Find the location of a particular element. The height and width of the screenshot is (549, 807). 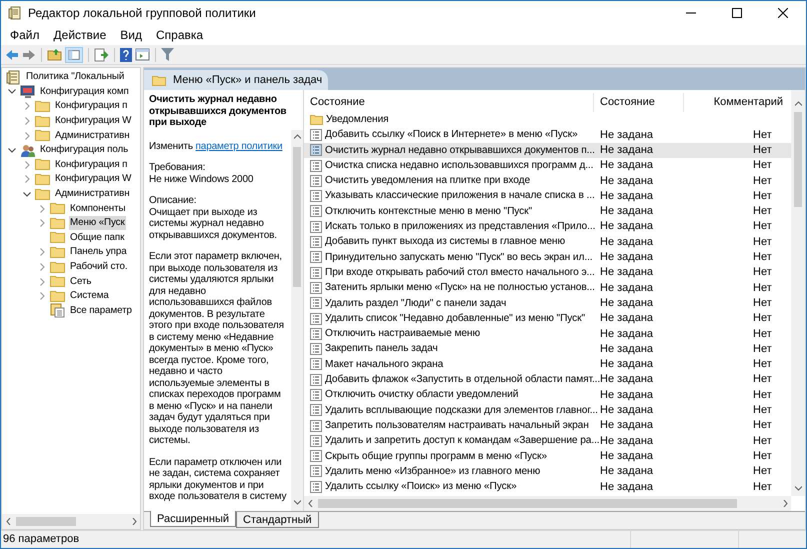

table-row: Удалить ссылку «Поиск» из меню «Пуск» Не задана Нет is located at coordinates (547, 486).